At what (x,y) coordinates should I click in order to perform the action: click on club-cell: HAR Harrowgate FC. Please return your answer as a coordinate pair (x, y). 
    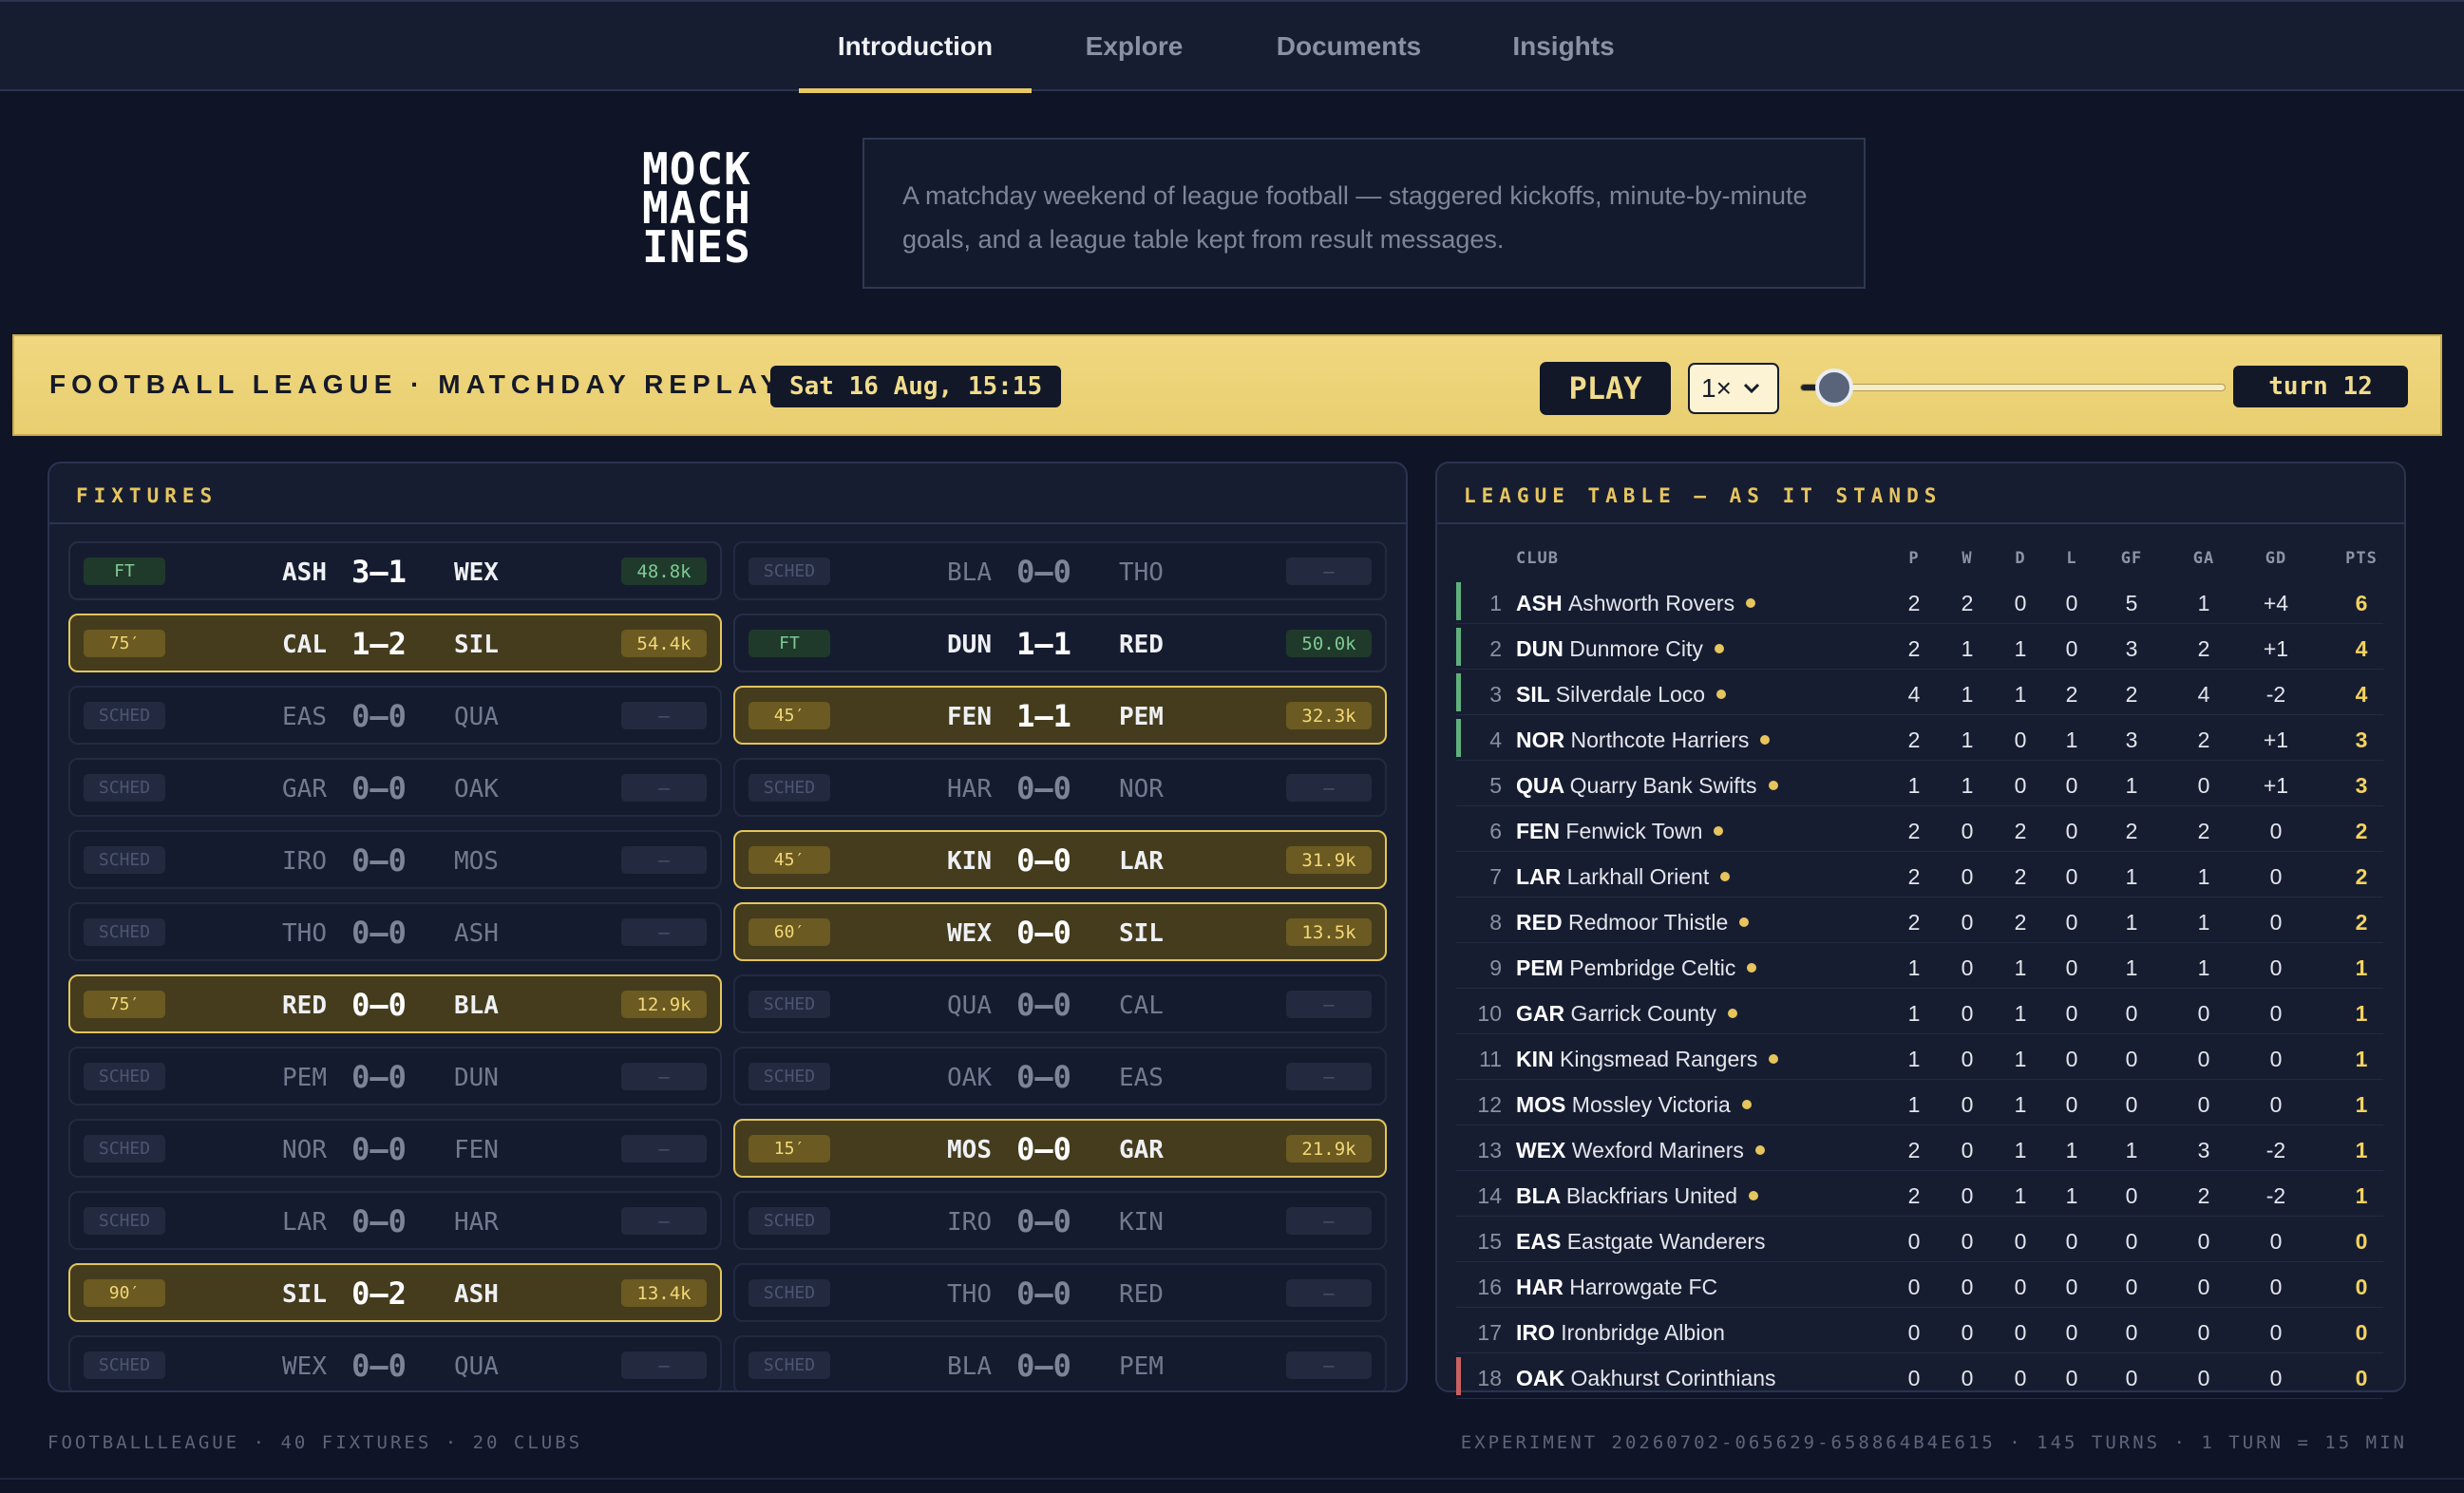
    Looking at the image, I should click on (1616, 1288).